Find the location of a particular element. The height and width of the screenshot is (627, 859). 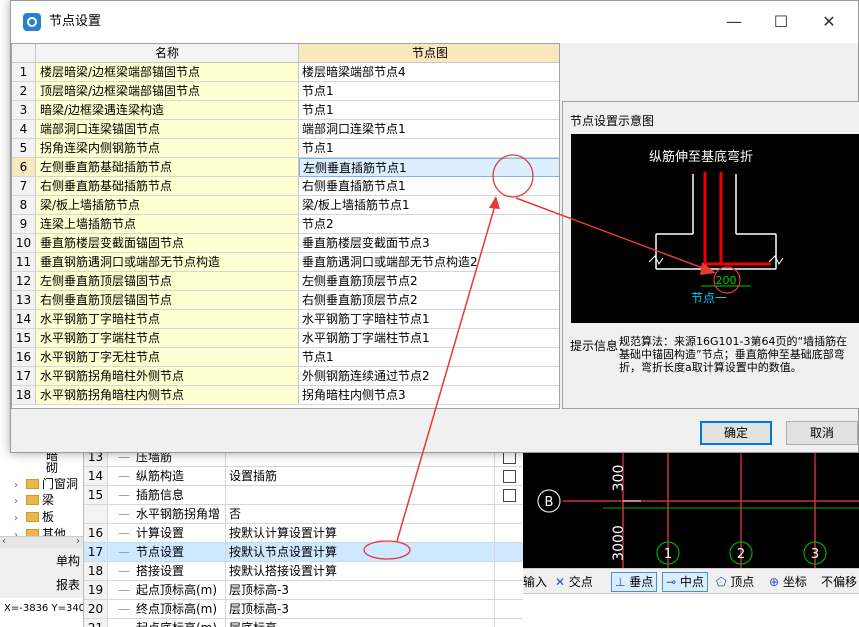

property-name: 节点设置 is located at coordinates (168, 552).